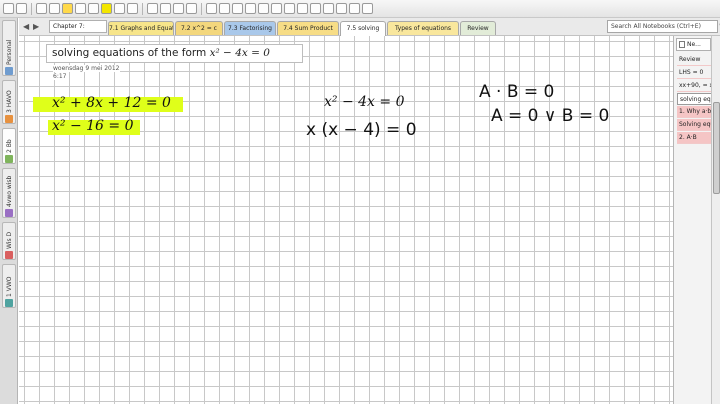  Describe the element at coordinates (141, 28) in the screenshot. I see `tab-graphs-and-equations: 7.1 Graphs and Equations` at that location.